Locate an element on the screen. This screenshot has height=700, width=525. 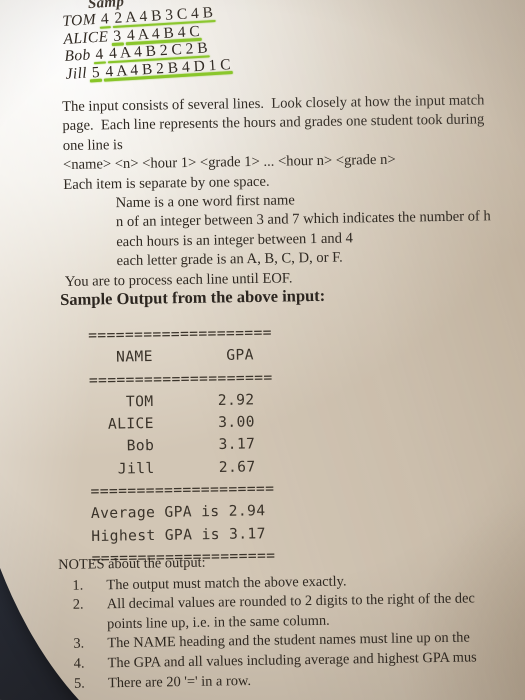
console-row: Jill 2.67 is located at coordinates (173, 468).